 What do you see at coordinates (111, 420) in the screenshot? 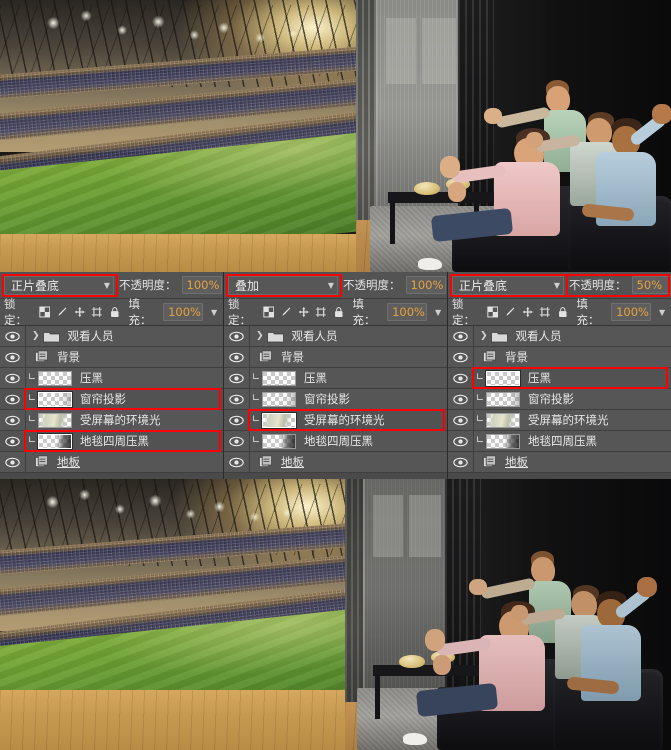
I see `layer-row: ∟ 受屏幕的环境光` at bounding box center [111, 420].